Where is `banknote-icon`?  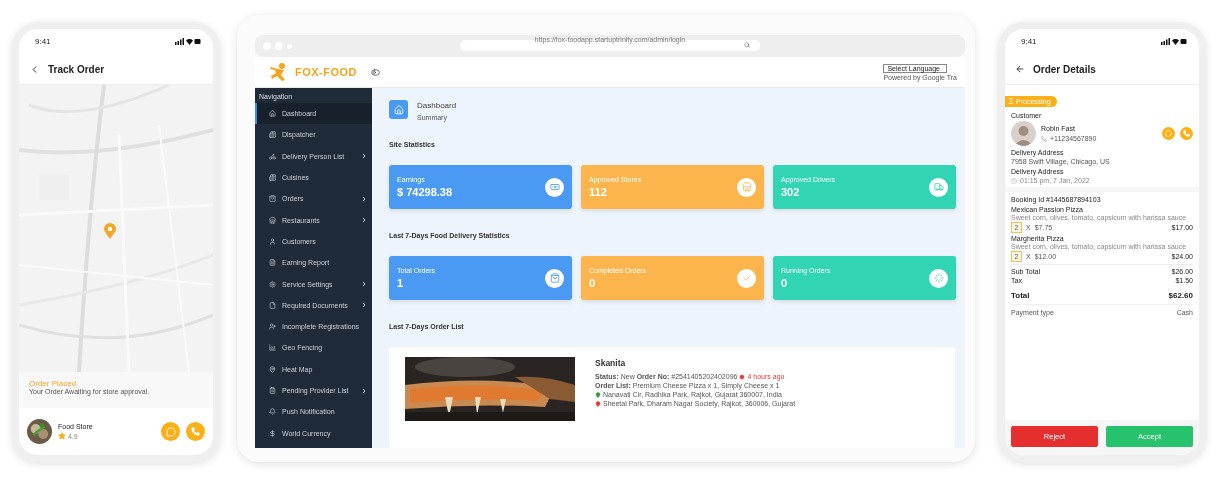 banknote-icon is located at coordinates (554, 187).